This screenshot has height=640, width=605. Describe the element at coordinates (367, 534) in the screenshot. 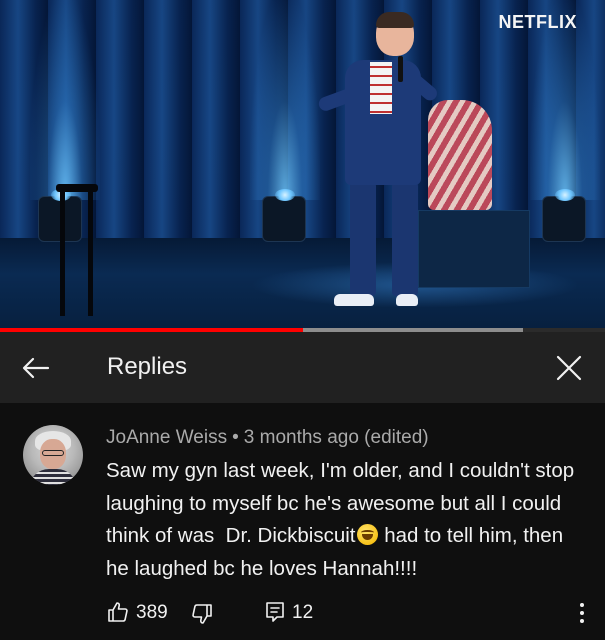

I see `grinning-squinting-face-icon` at that location.